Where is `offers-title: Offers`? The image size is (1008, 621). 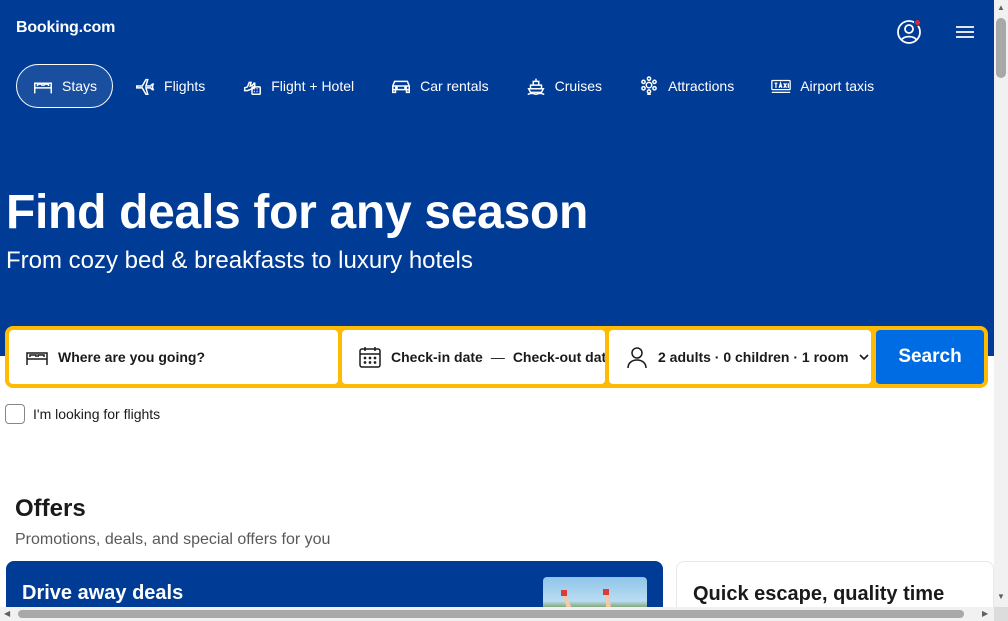
offers-title: Offers is located at coordinates (50, 508).